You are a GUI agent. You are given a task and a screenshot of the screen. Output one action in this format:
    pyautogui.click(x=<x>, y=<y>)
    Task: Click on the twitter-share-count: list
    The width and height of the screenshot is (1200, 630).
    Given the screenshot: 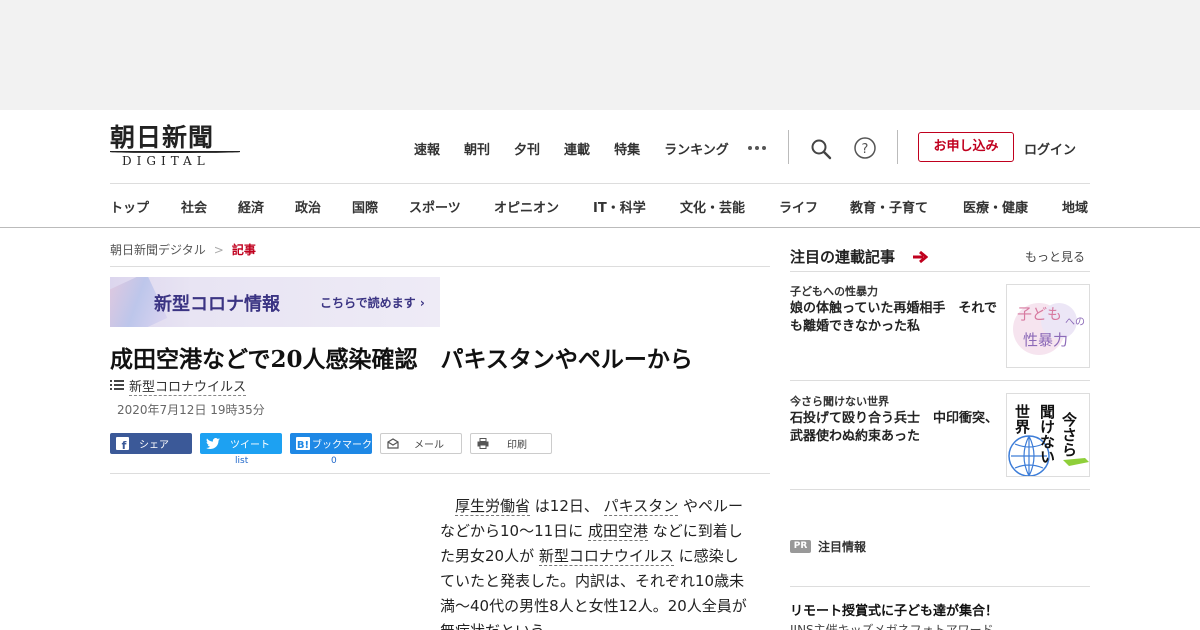 What is the action you would take?
    pyautogui.click(x=241, y=461)
    